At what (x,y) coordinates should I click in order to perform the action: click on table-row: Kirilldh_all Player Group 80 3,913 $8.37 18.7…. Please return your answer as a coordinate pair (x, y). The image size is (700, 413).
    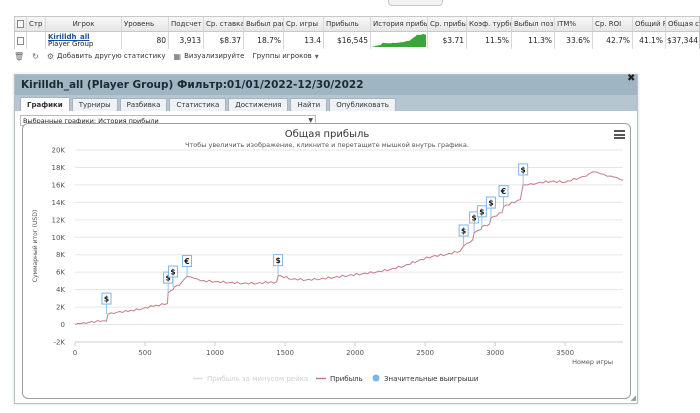
    Looking at the image, I should click on (357, 40).